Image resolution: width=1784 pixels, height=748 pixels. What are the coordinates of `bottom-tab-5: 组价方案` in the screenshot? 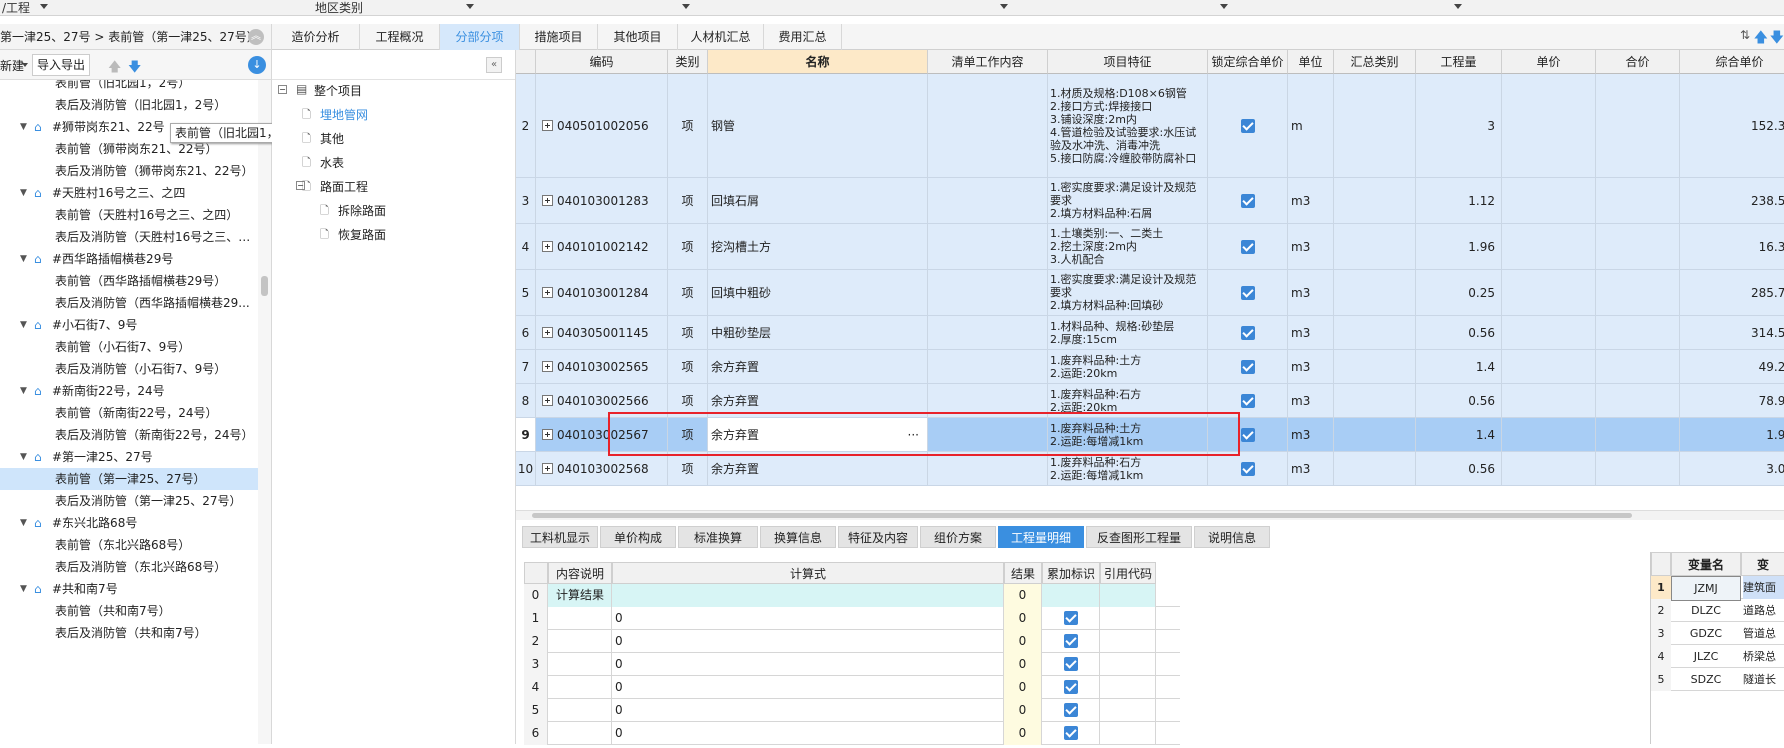 It's located at (958, 537).